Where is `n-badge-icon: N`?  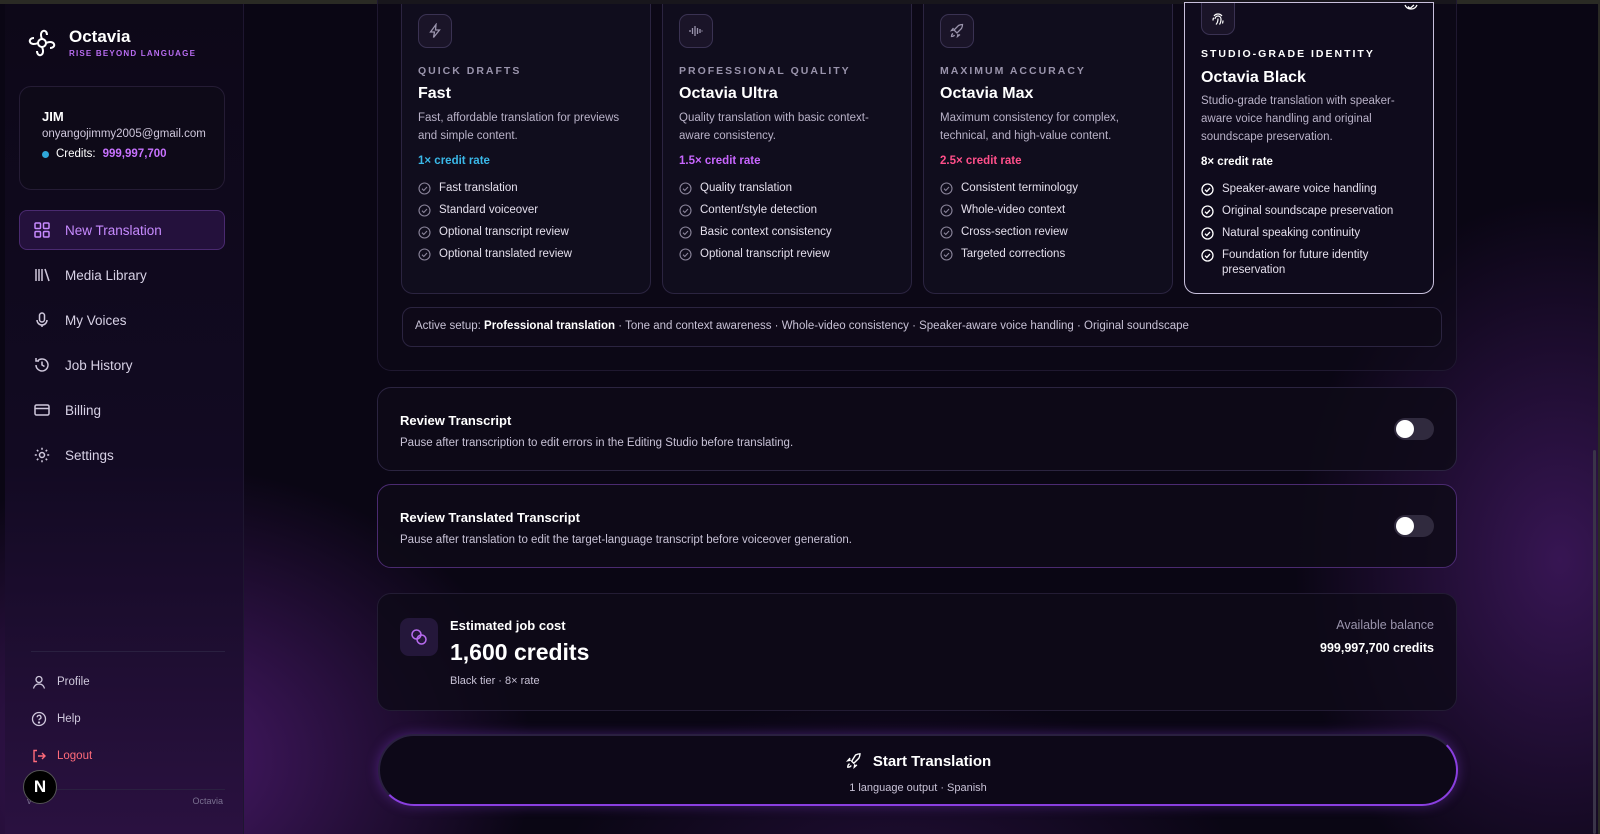
n-badge-icon: N is located at coordinates (40, 787).